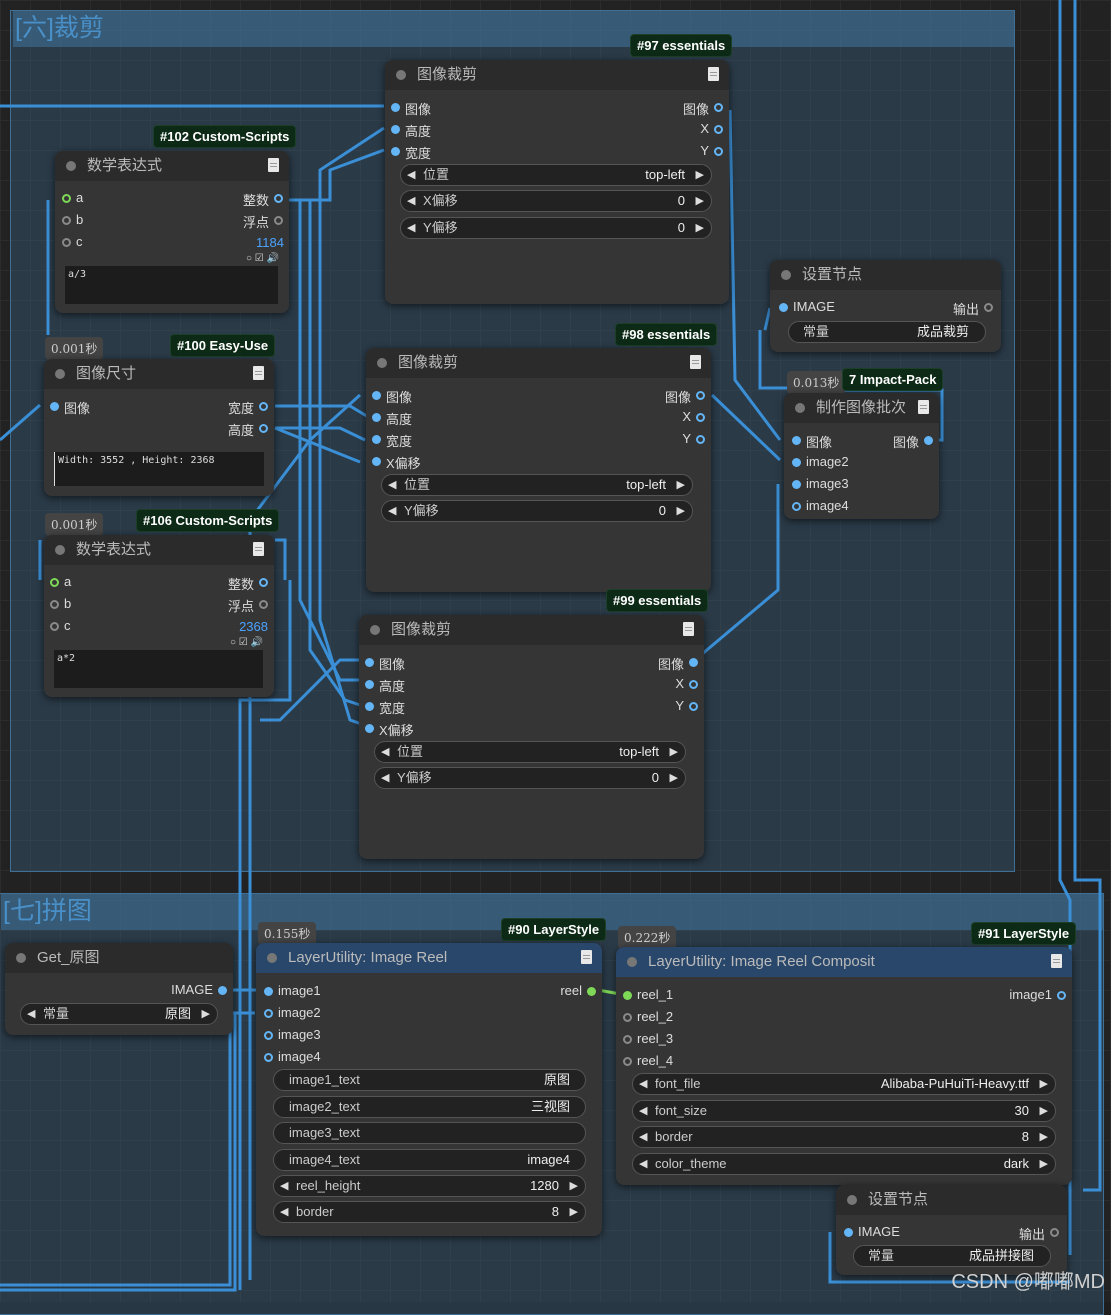 Image resolution: width=1111 pixels, height=1315 pixels. What do you see at coordinates (199, 989) in the screenshot?
I see `output-slot-image: IMAGE` at bounding box center [199, 989].